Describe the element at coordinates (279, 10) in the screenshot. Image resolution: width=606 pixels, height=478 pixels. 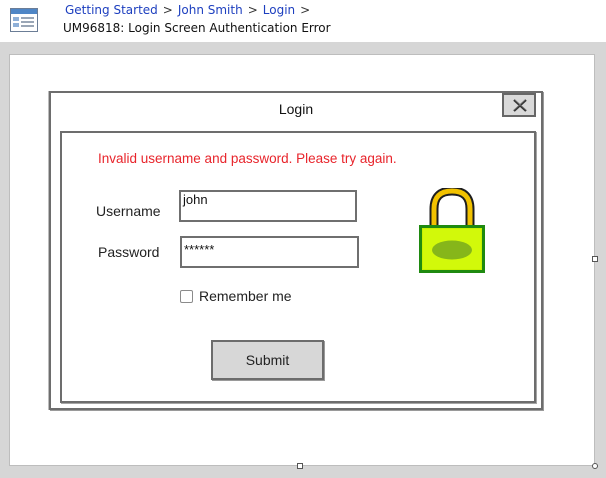
I see `breadcrumb-login: Login` at that location.